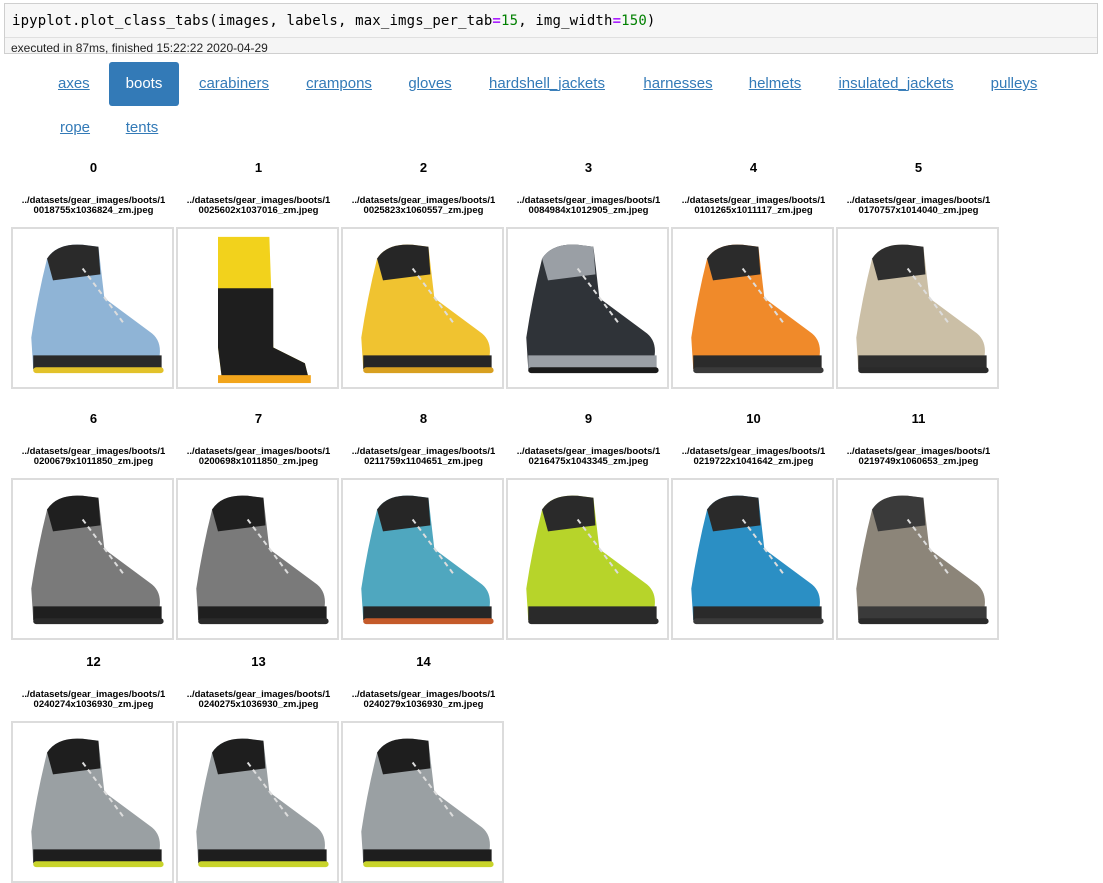  Describe the element at coordinates (565, 21) in the screenshot. I see `code-arg: , img_width` at that location.